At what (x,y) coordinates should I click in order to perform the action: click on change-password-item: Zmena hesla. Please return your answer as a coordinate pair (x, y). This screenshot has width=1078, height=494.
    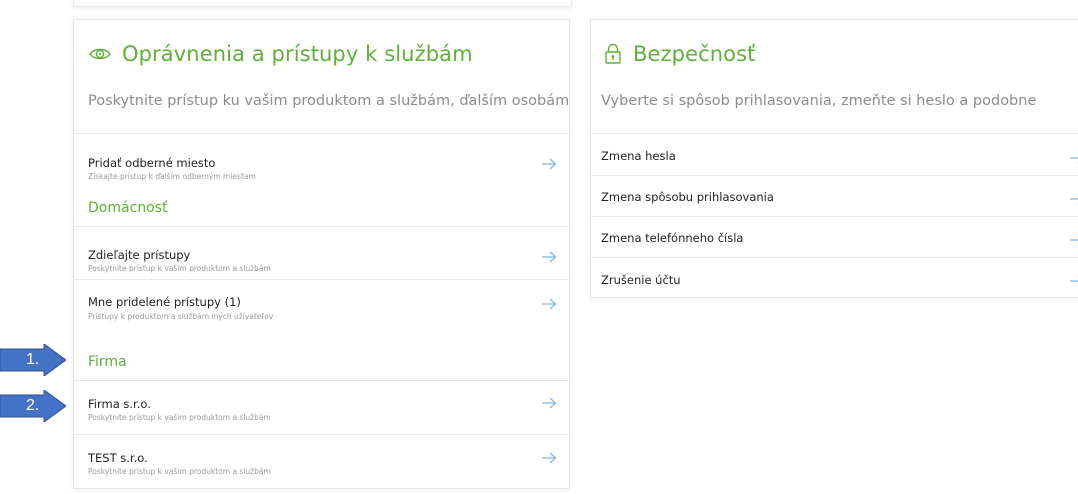
    Looking at the image, I should click on (834, 154).